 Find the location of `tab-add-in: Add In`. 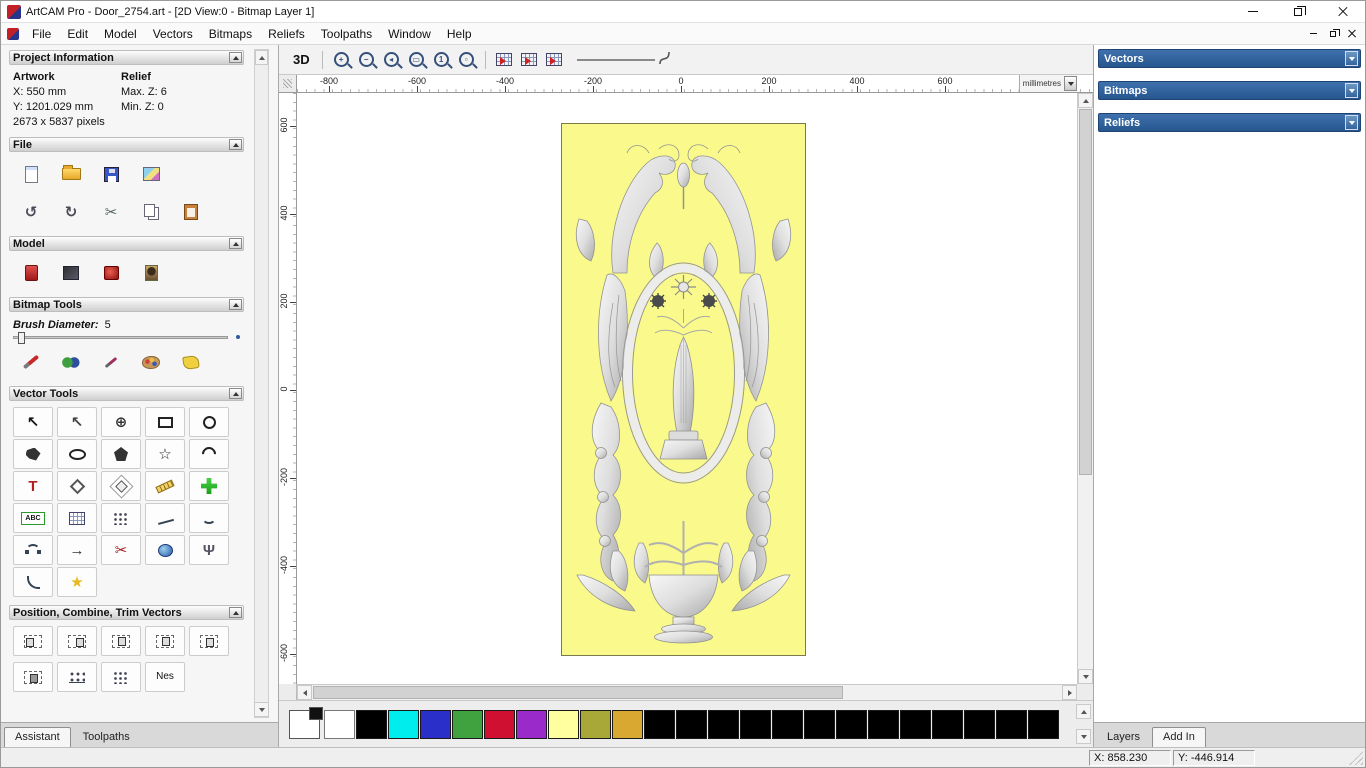

tab-add-in: Add In is located at coordinates (1179, 737).